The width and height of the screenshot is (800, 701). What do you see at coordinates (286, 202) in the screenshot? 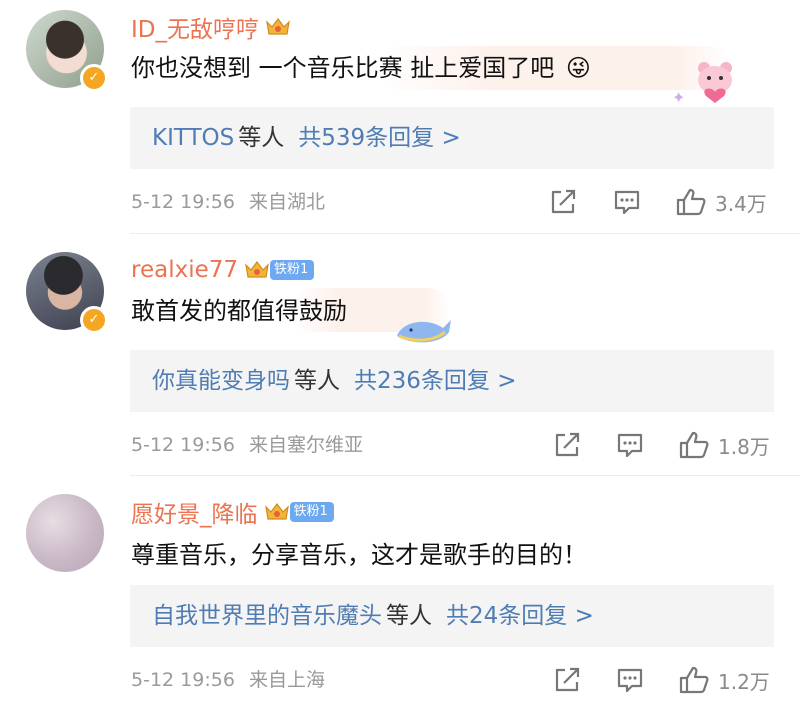
I see `comment-location: 来自湖北` at bounding box center [286, 202].